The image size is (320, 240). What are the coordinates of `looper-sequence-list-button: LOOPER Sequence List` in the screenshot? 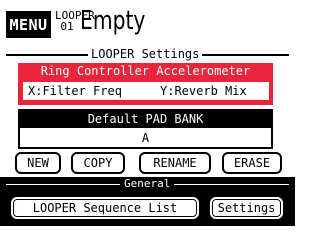 It's located at (105, 208).